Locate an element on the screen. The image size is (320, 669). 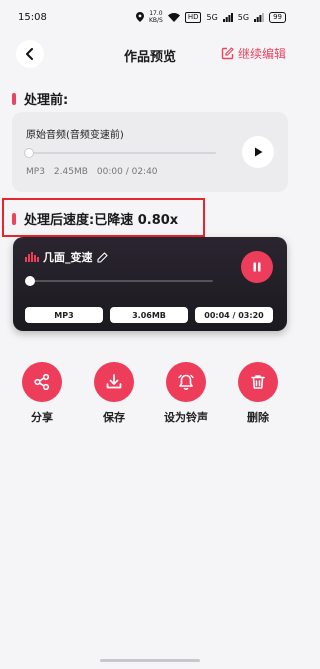
original-format: MP3 is located at coordinates (35, 172).